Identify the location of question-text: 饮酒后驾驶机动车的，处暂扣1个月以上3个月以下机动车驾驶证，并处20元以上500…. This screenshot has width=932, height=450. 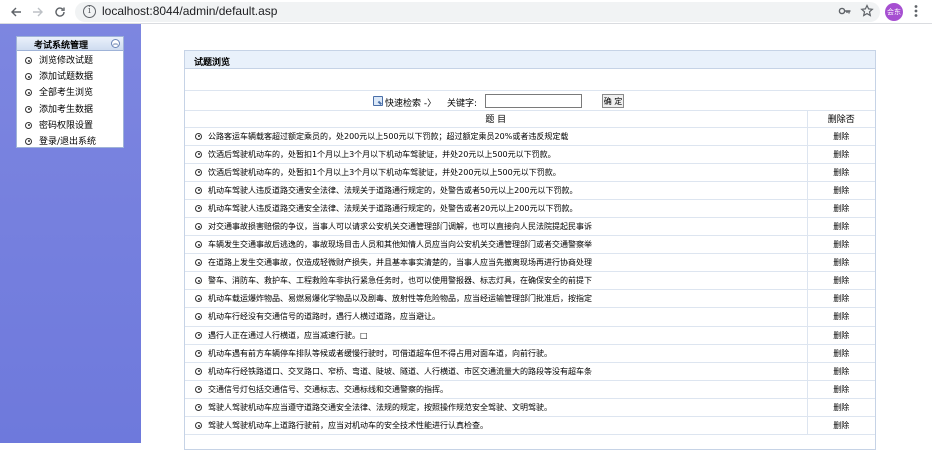
(382, 154).